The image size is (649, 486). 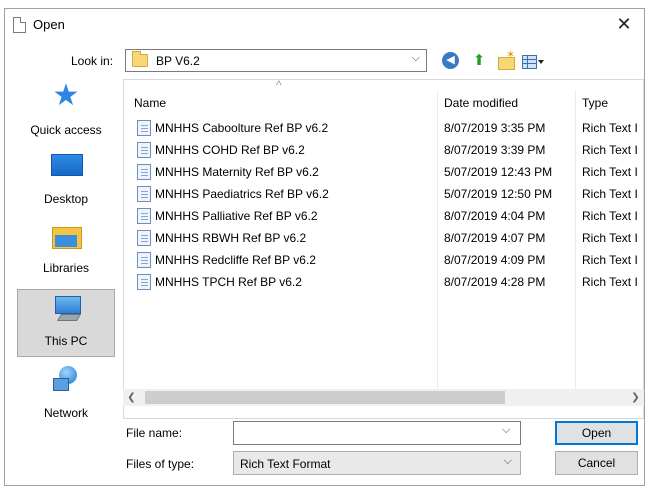 What do you see at coordinates (231, 238) in the screenshot?
I see `file-name: MNHHS RBWH Ref BP v6.2` at bounding box center [231, 238].